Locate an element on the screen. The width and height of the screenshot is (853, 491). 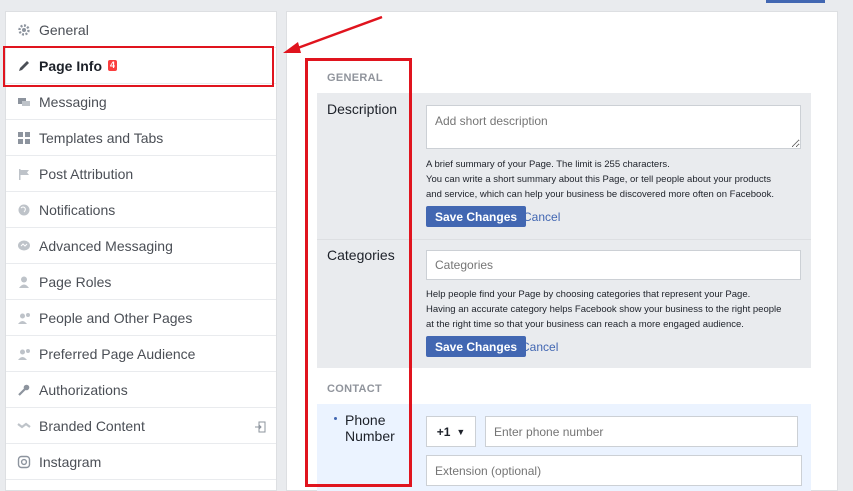
sidebar-item-post-attribution: Post Attribution is located at coordinates (141, 174).